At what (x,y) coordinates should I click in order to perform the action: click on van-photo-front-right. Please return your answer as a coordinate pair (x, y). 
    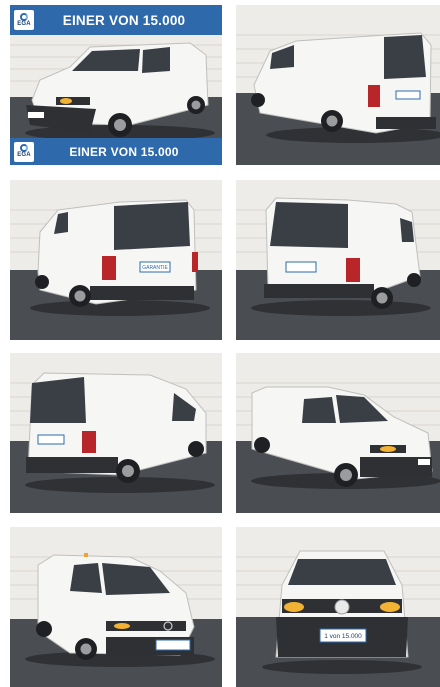
    Looking at the image, I should click on (338, 433).